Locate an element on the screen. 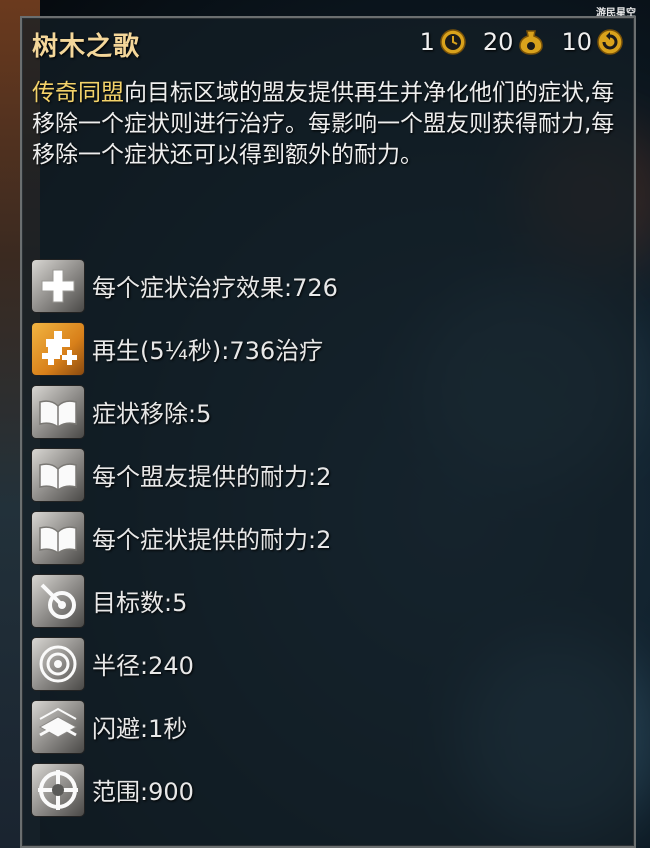  fact-text: 症状移除:5 is located at coordinates (152, 414).